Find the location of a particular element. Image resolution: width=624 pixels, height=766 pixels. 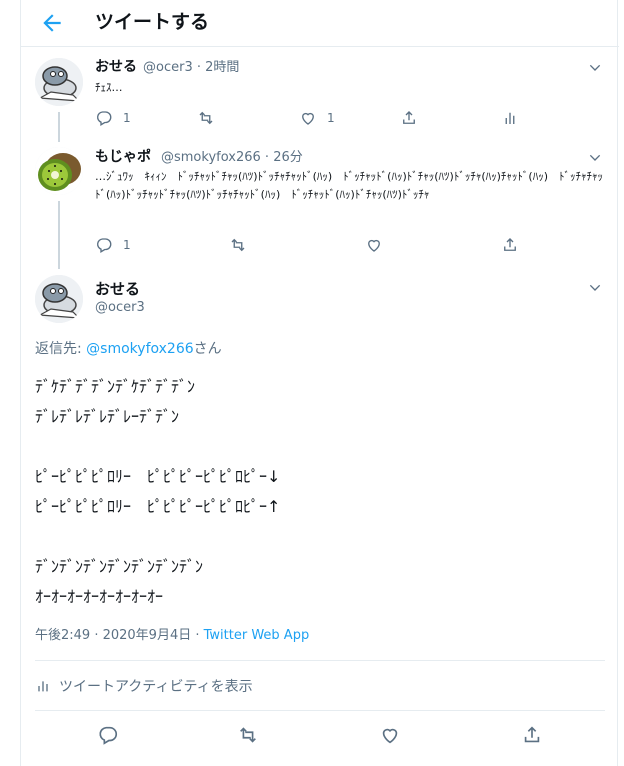

tweet-timestamp: 午後2:49 · 2020年9月4日 · Twitter Web App is located at coordinates (172, 636).